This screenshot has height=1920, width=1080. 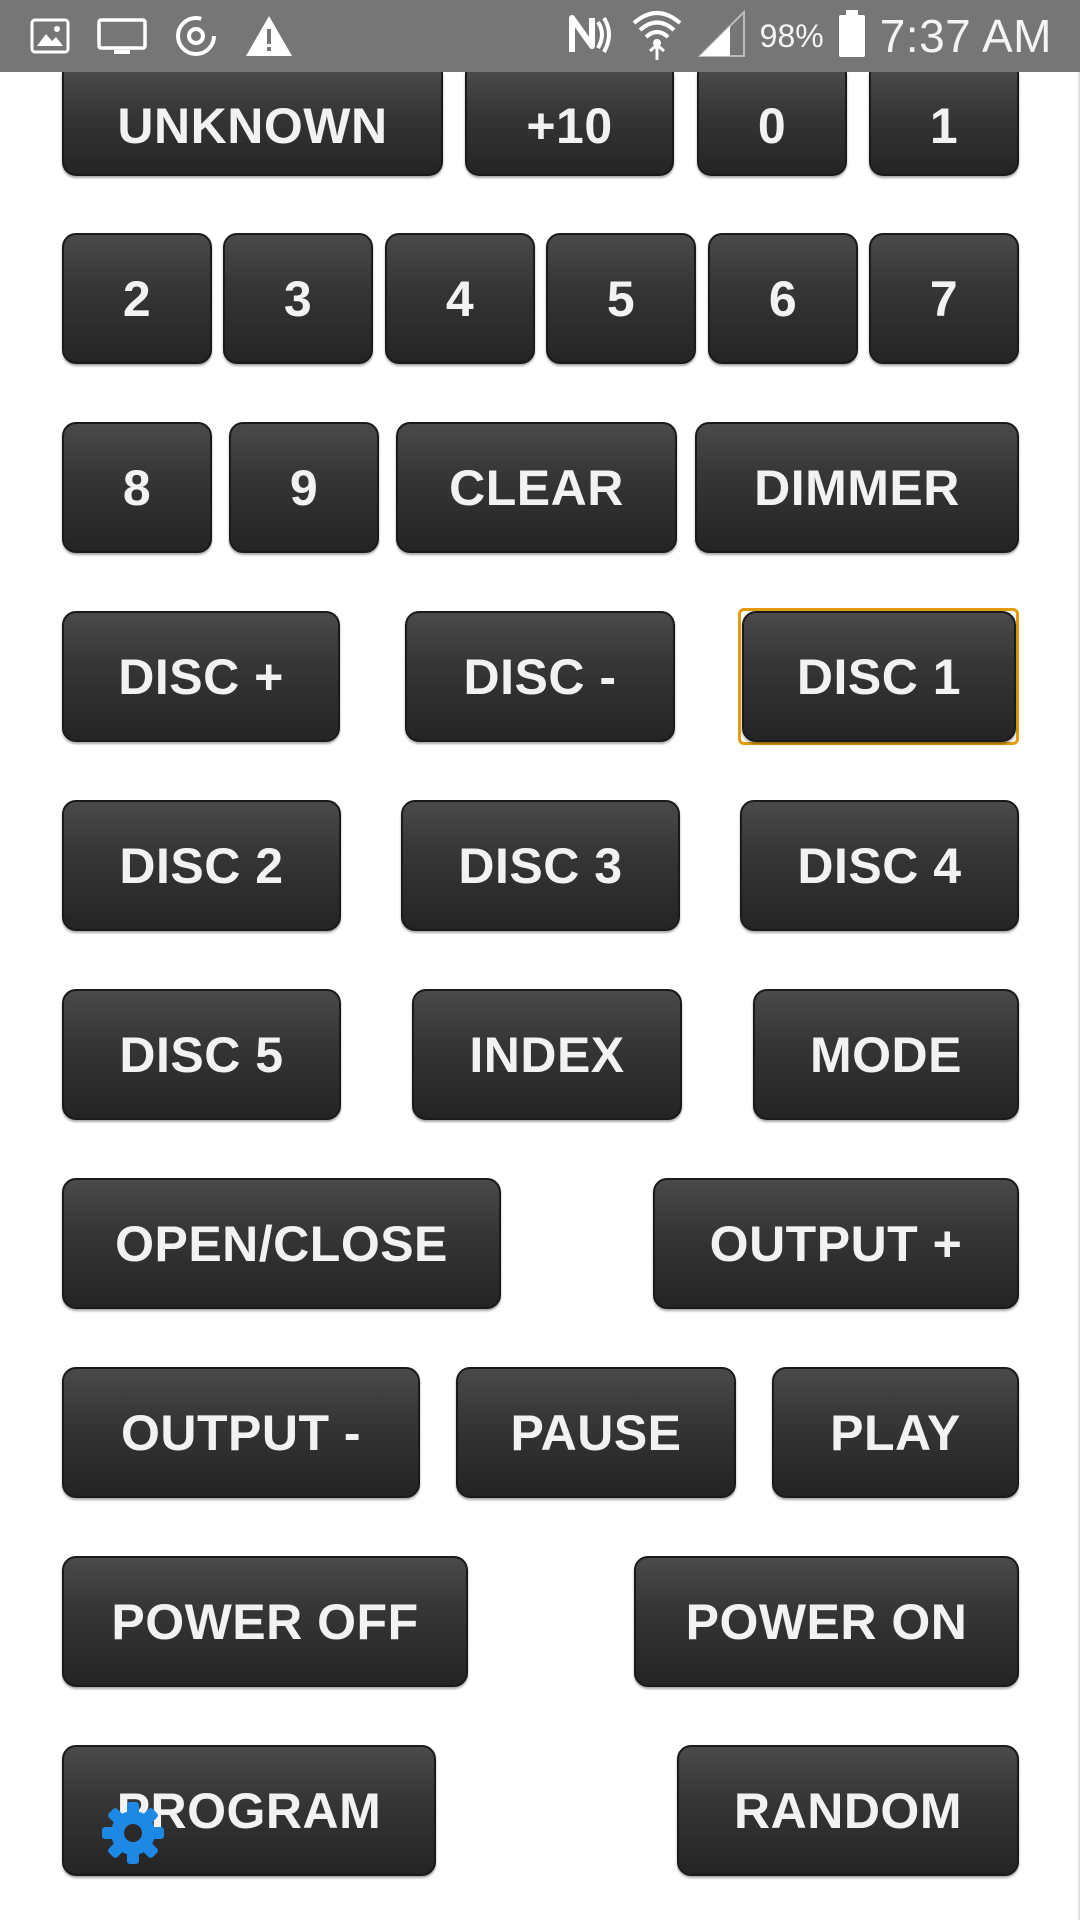 What do you see at coordinates (201, 676) in the screenshot?
I see `button-disc-plus: DISC +` at bounding box center [201, 676].